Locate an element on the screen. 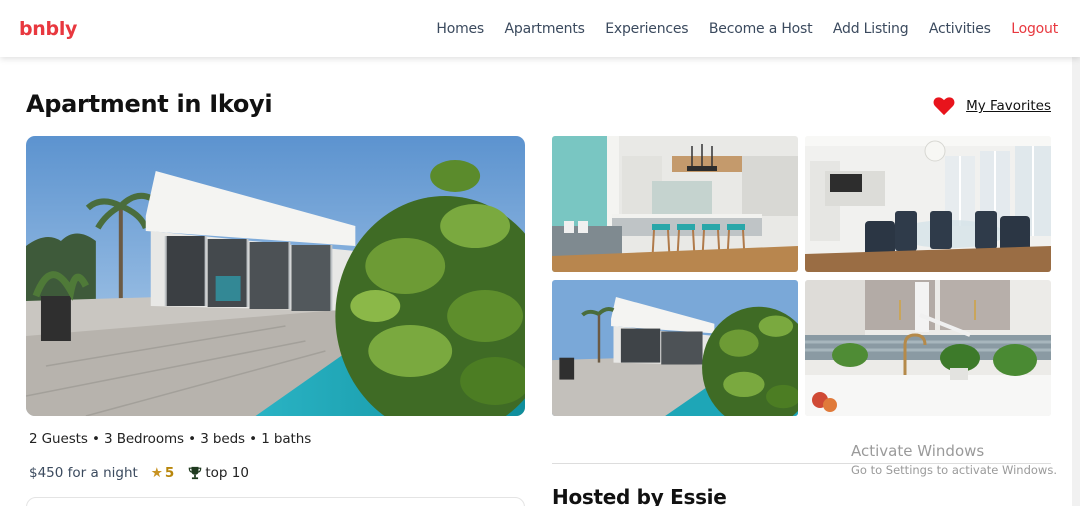 This screenshot has height=506, width=1080. brand-logo: bnbly is located at coordinates (48, 29).